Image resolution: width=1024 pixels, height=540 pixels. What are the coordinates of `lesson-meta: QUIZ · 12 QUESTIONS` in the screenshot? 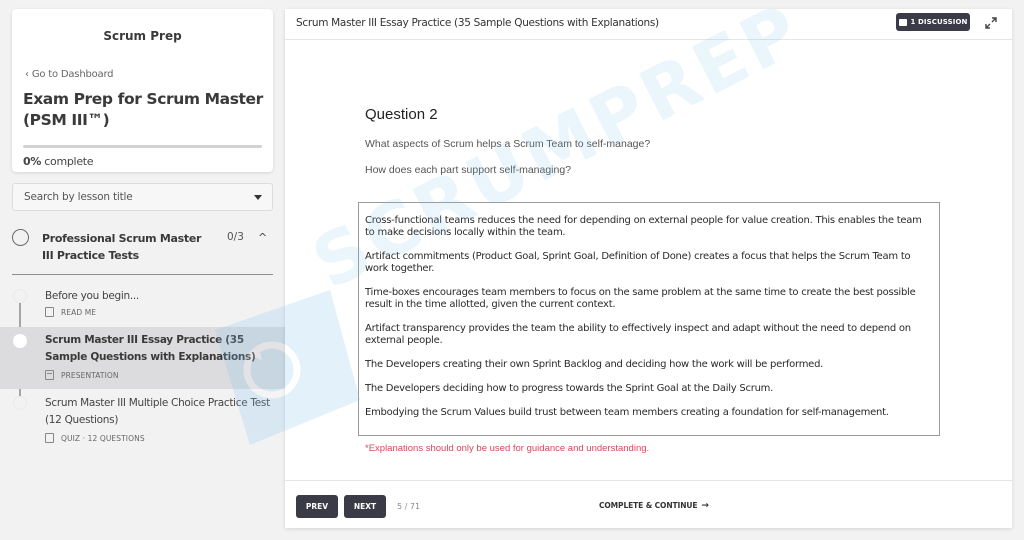 It's located at (95, 438).